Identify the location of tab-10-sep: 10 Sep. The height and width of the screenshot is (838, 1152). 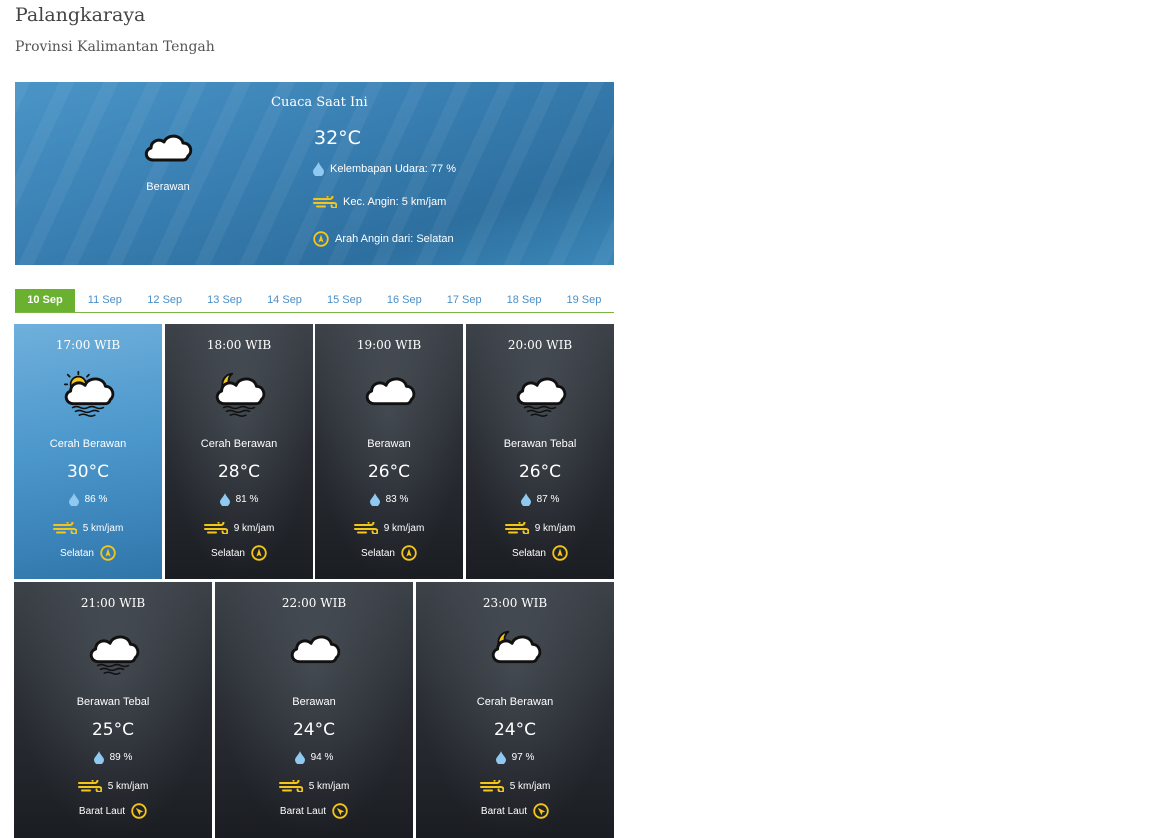
(45, 300).